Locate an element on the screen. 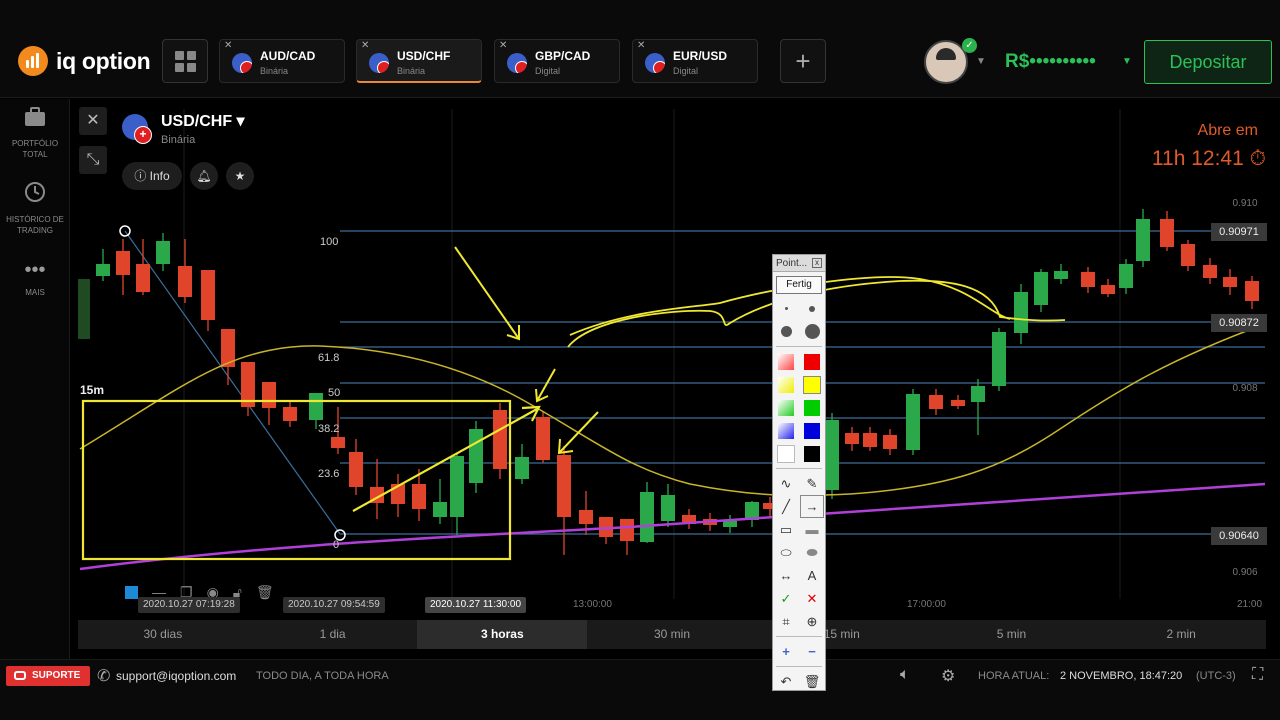 This screenshot has height=720, width=1280. palette-tools is located at coordinates (799, 320).